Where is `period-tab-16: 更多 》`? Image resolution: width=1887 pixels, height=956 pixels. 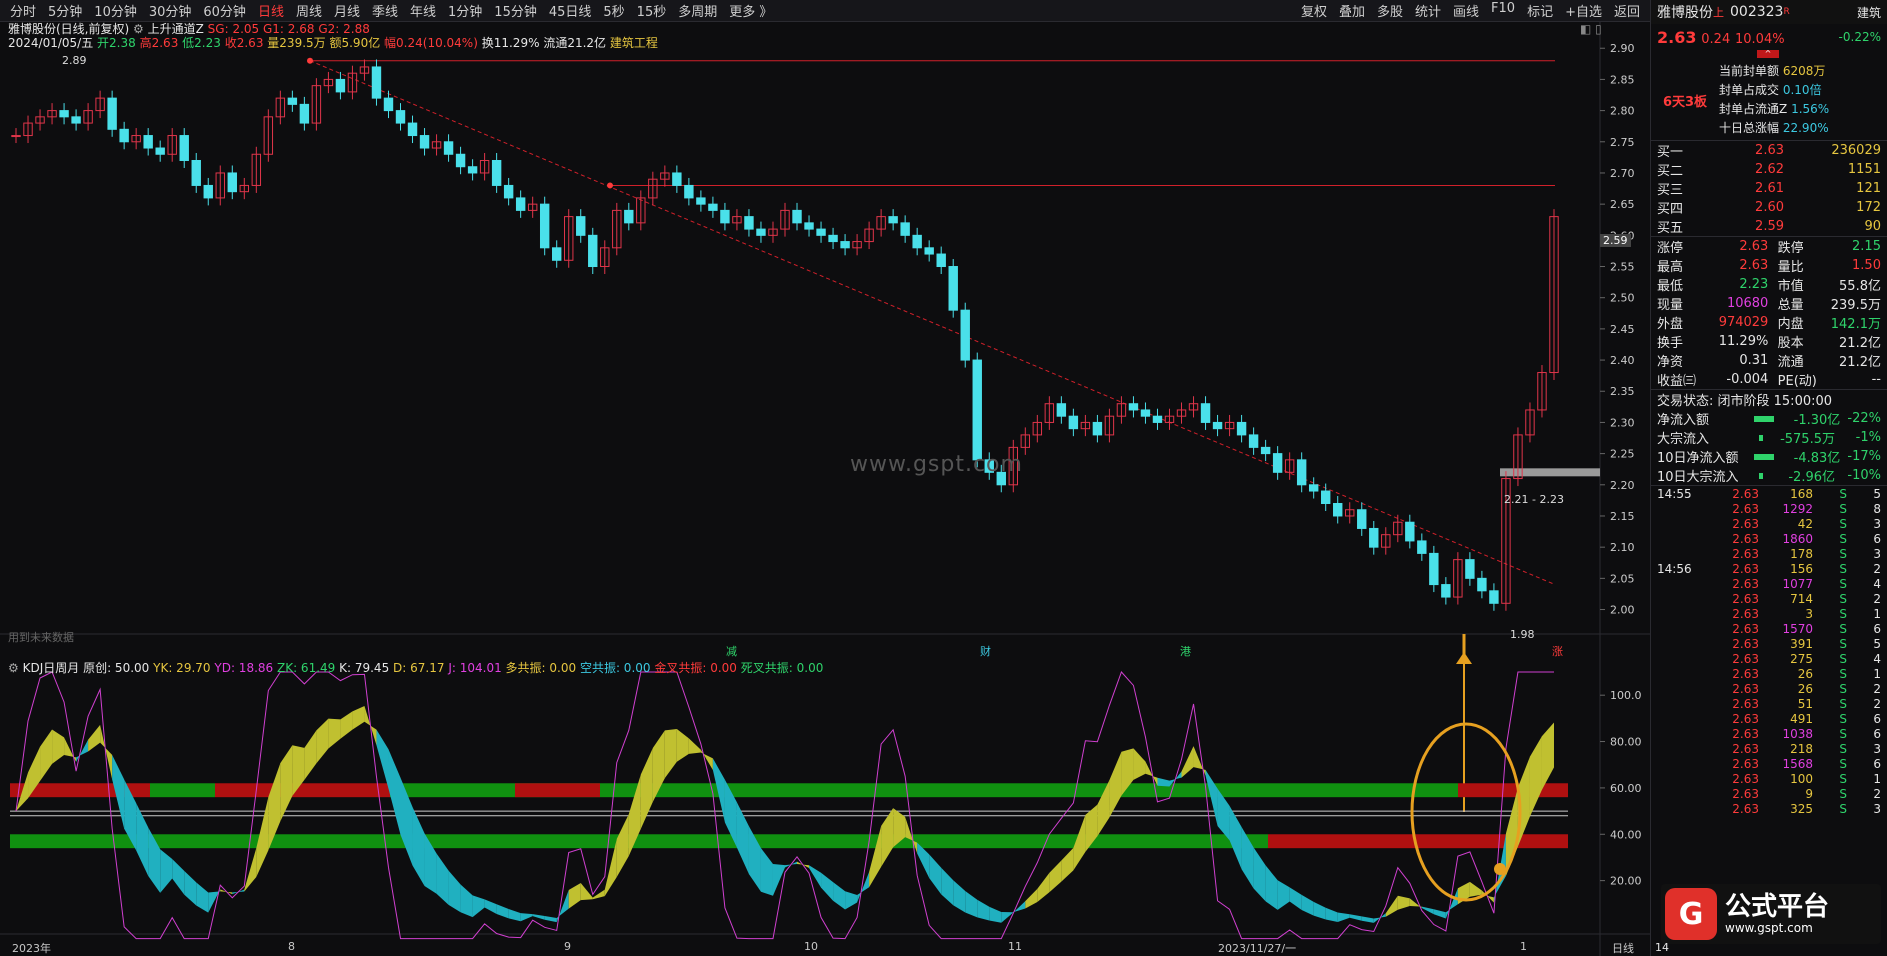
period-tab-16: 更多 》 is located at coordinates (750, 10).